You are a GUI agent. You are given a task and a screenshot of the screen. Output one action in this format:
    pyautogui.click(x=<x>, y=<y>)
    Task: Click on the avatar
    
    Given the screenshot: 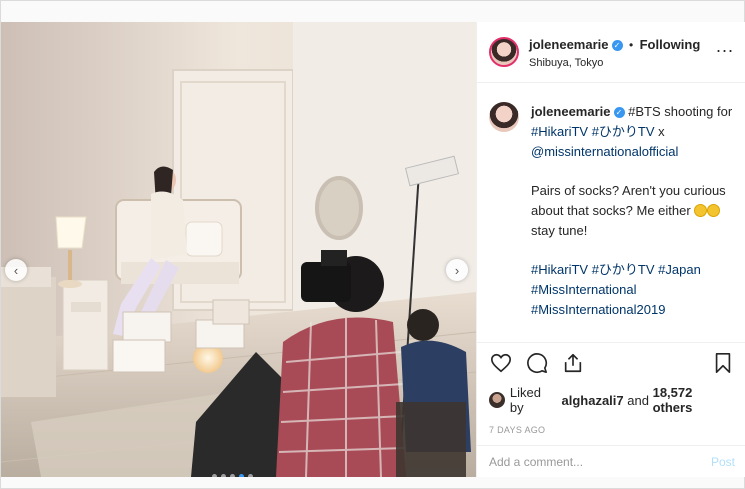 What is the action you would take?
    pyautogui.click(x=504, y=52)
    